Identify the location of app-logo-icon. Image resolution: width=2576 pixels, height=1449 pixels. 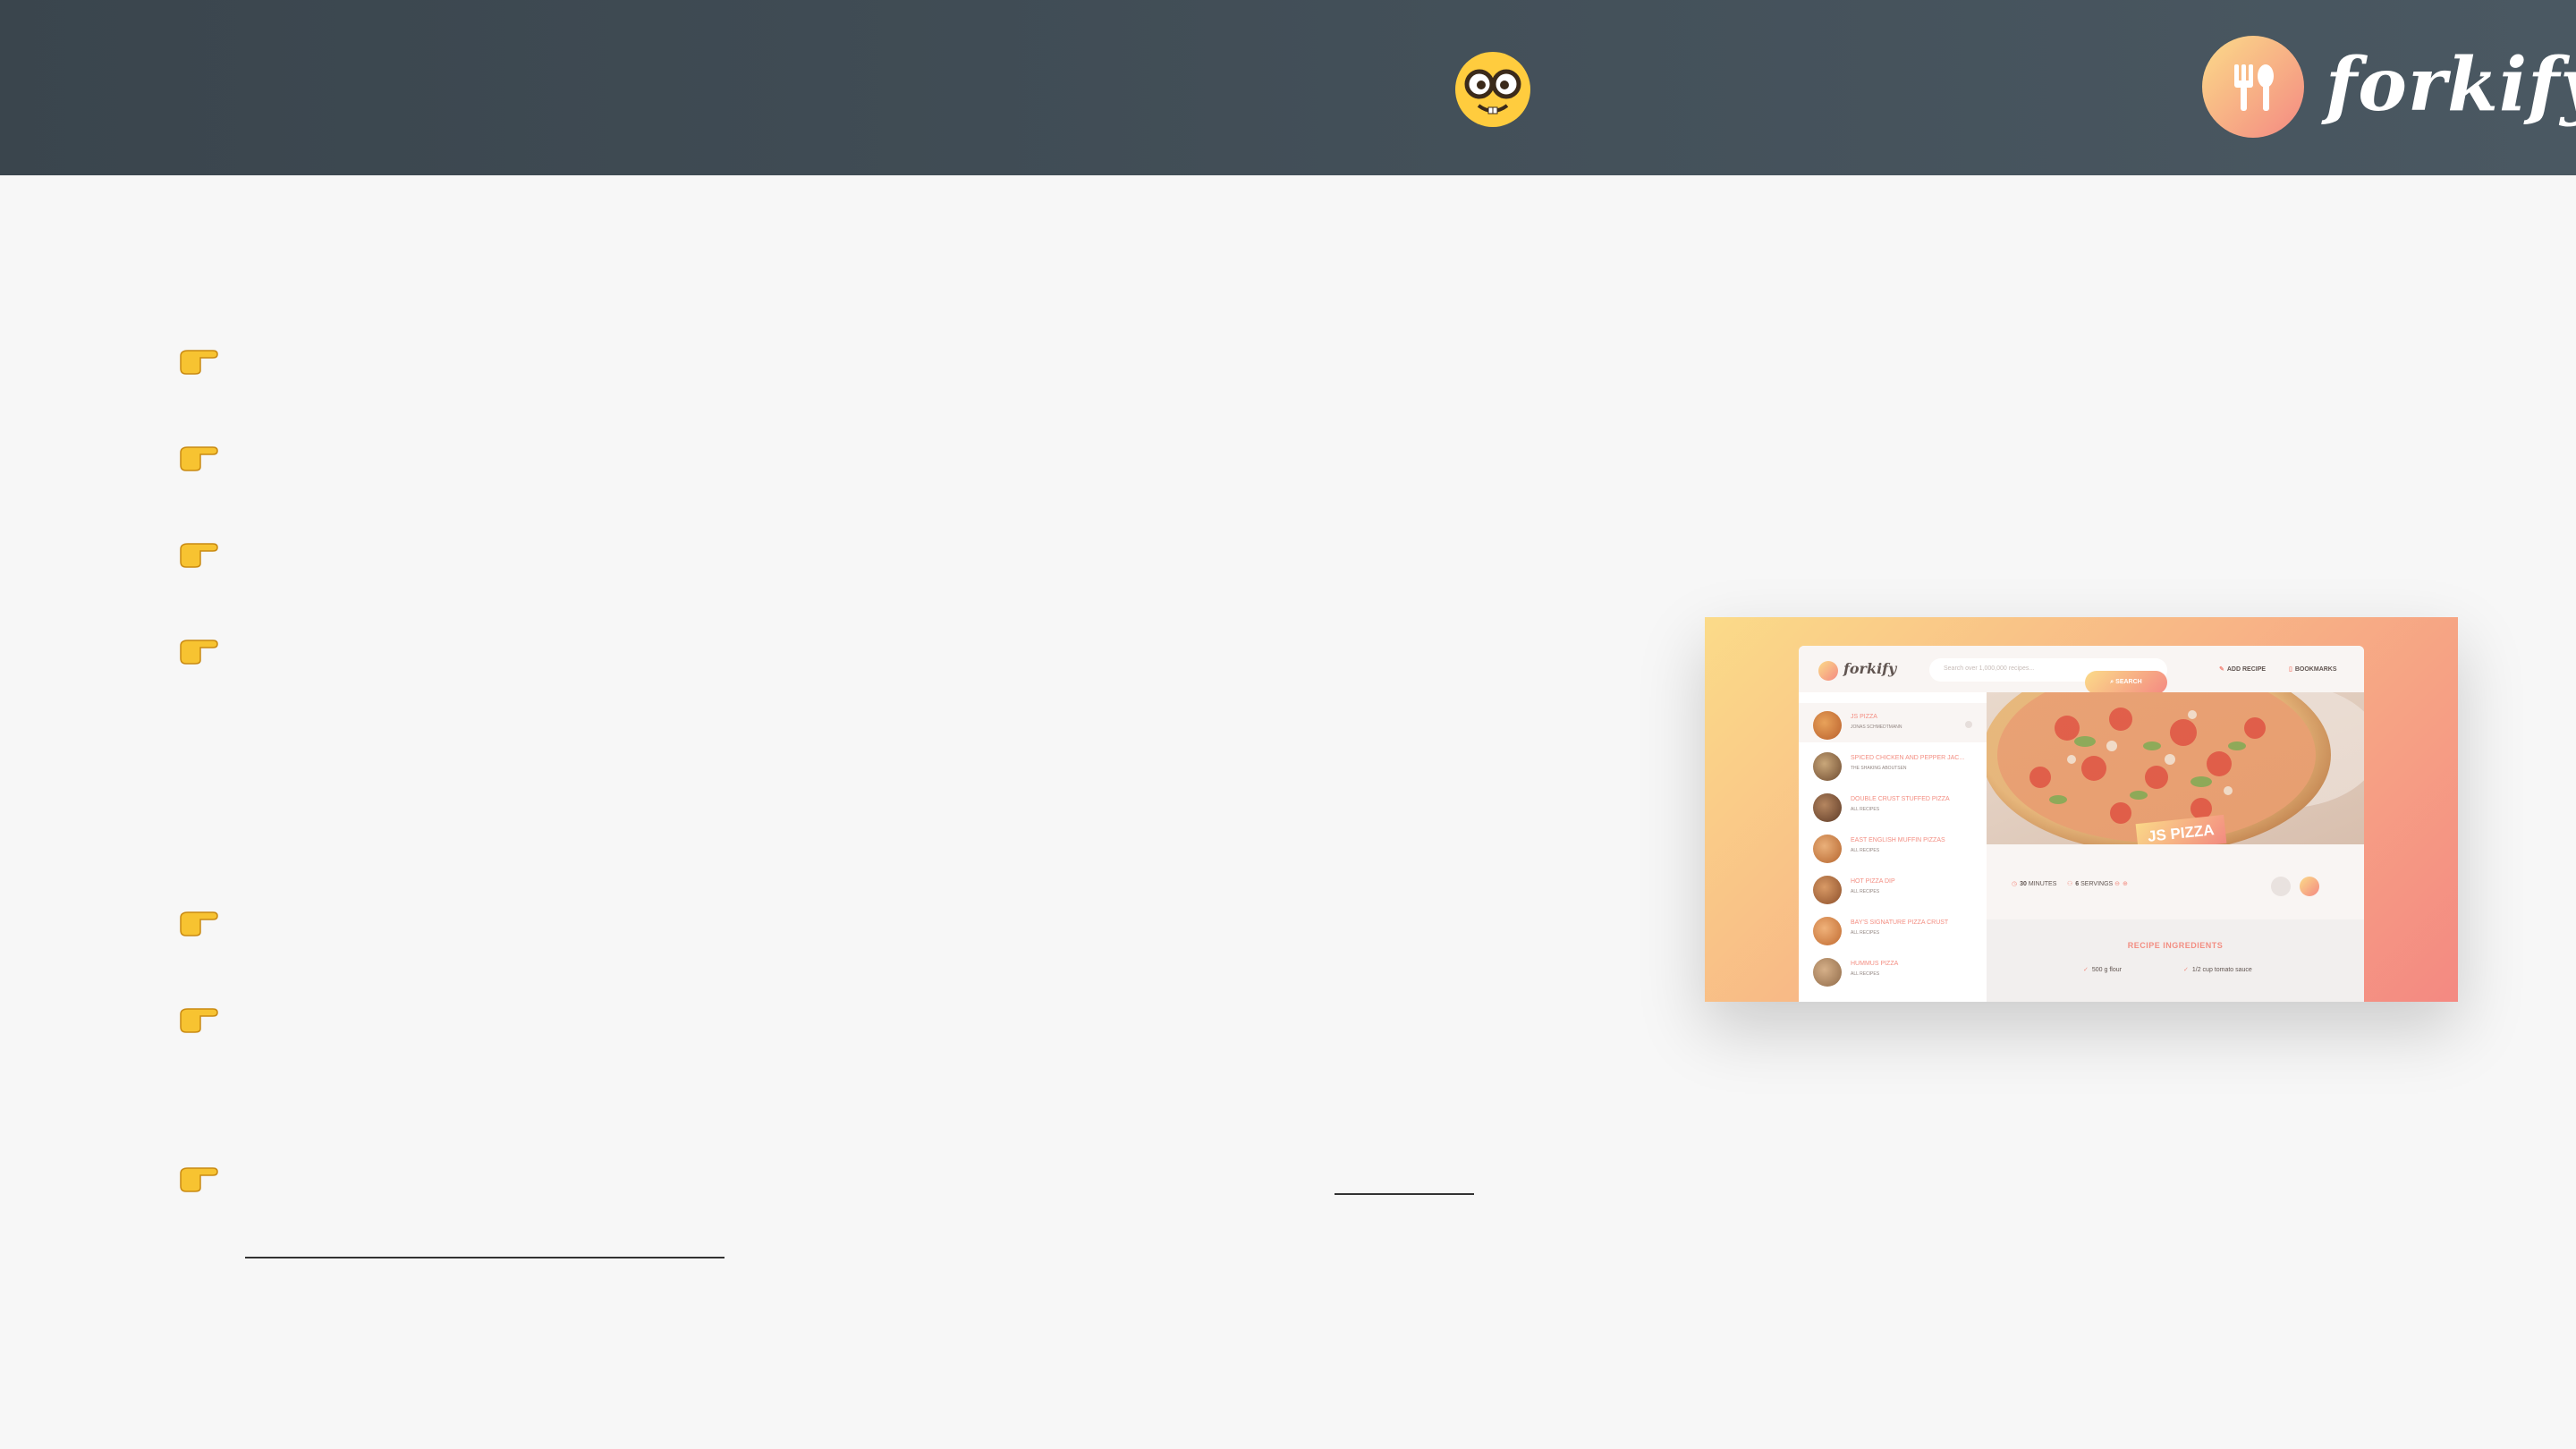
(1828, 671).